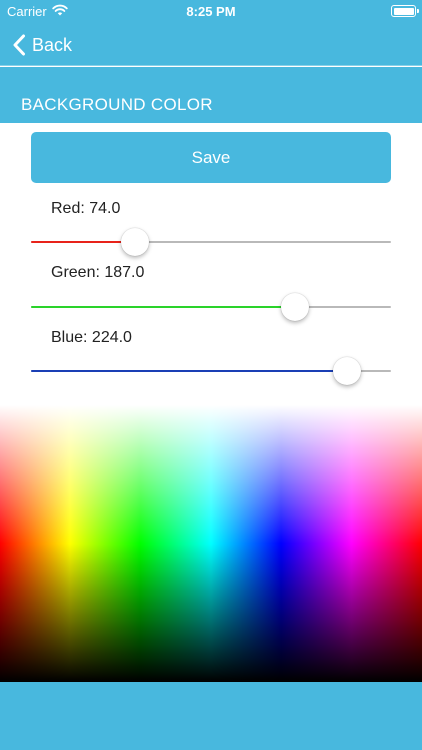 This screenshot has width=422, height=750. I want to click on save-button: Save, so click(211, 157).